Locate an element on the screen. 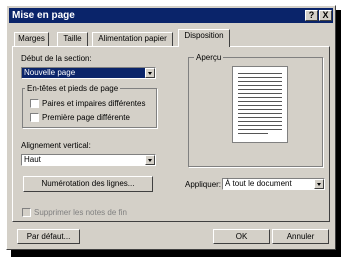  tab-taille: Taille is located at coordinates (72, 39).